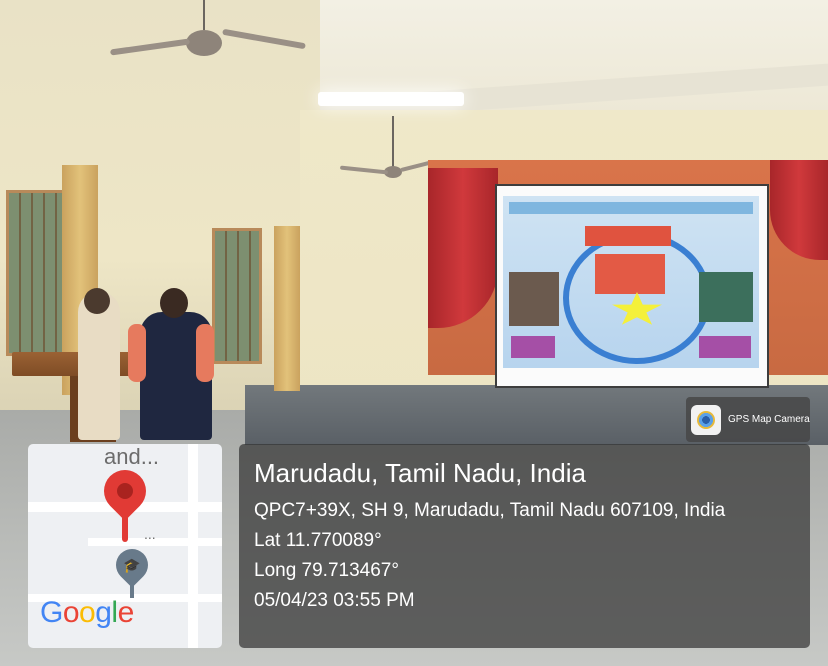  I want to click on latitude: Lat 11.770089°, so click(318, 540).